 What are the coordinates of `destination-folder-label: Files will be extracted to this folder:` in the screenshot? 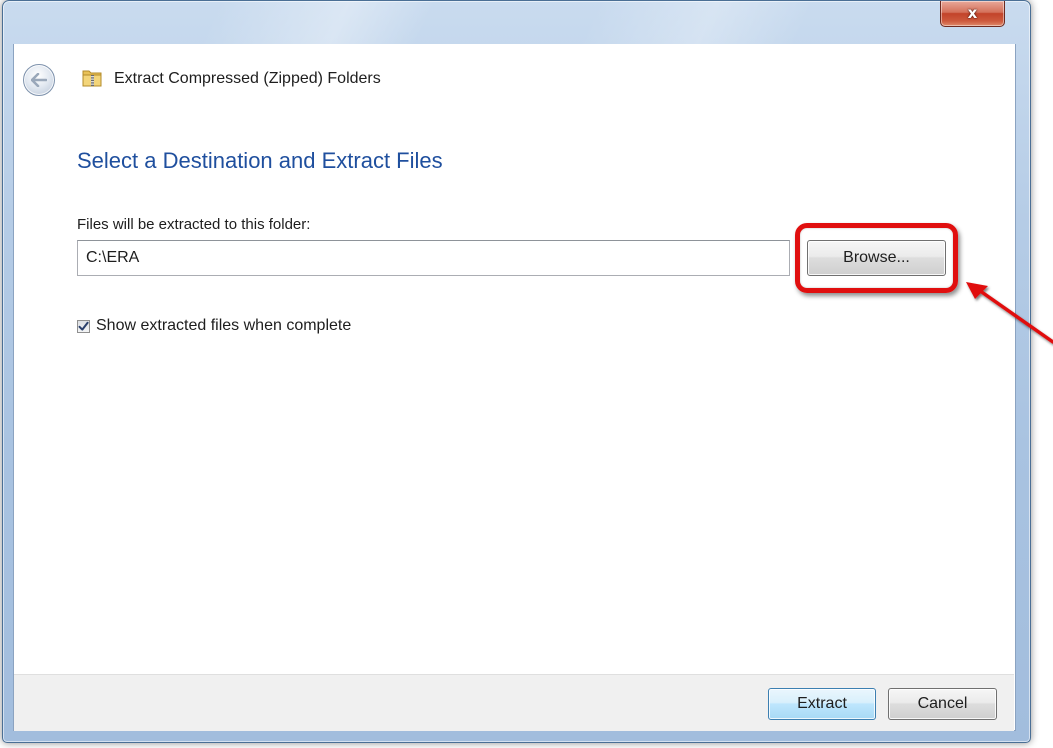 It's located at (194, 224).